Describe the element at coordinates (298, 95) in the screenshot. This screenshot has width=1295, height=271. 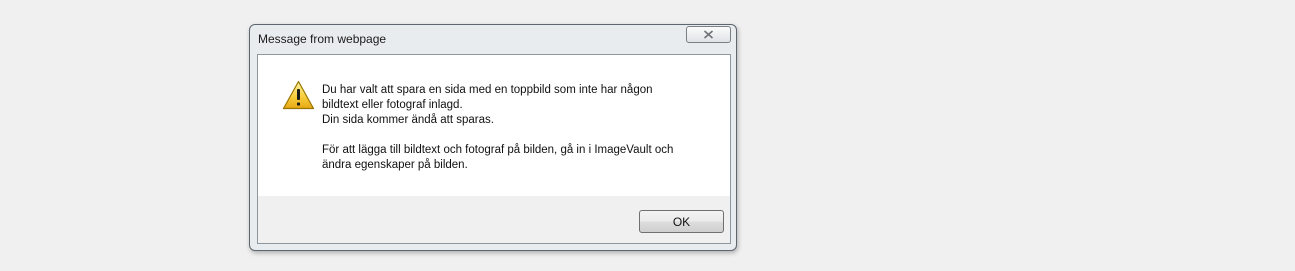
I see `warning-icon` at that location.